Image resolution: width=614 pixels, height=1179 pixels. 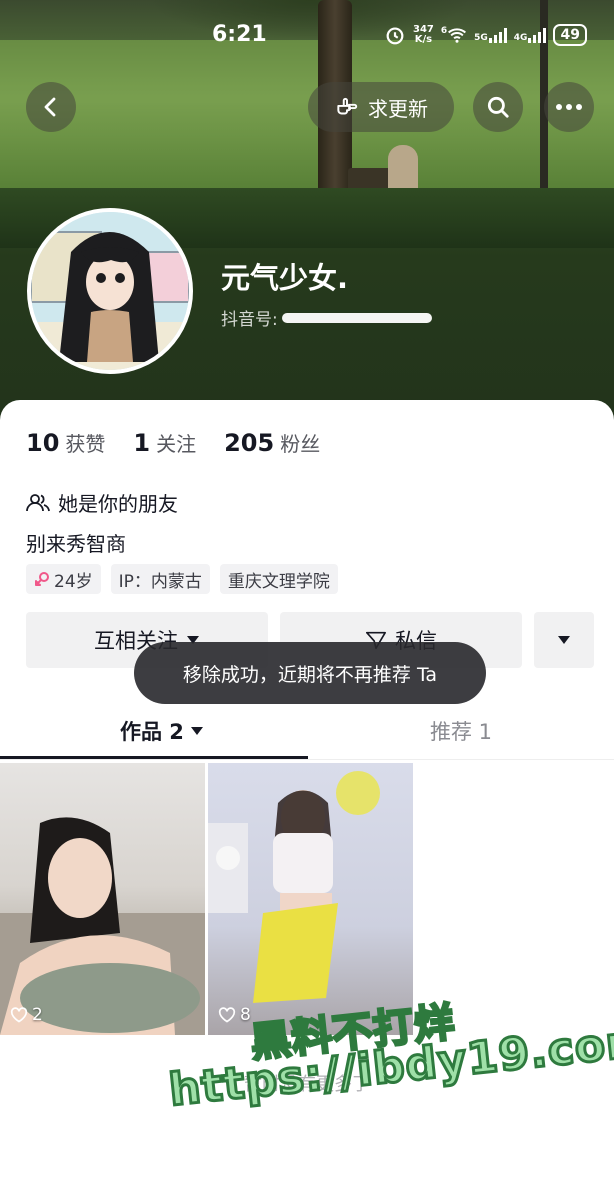 I want to click on video-likes: 8, so click(x=234, y=1015).